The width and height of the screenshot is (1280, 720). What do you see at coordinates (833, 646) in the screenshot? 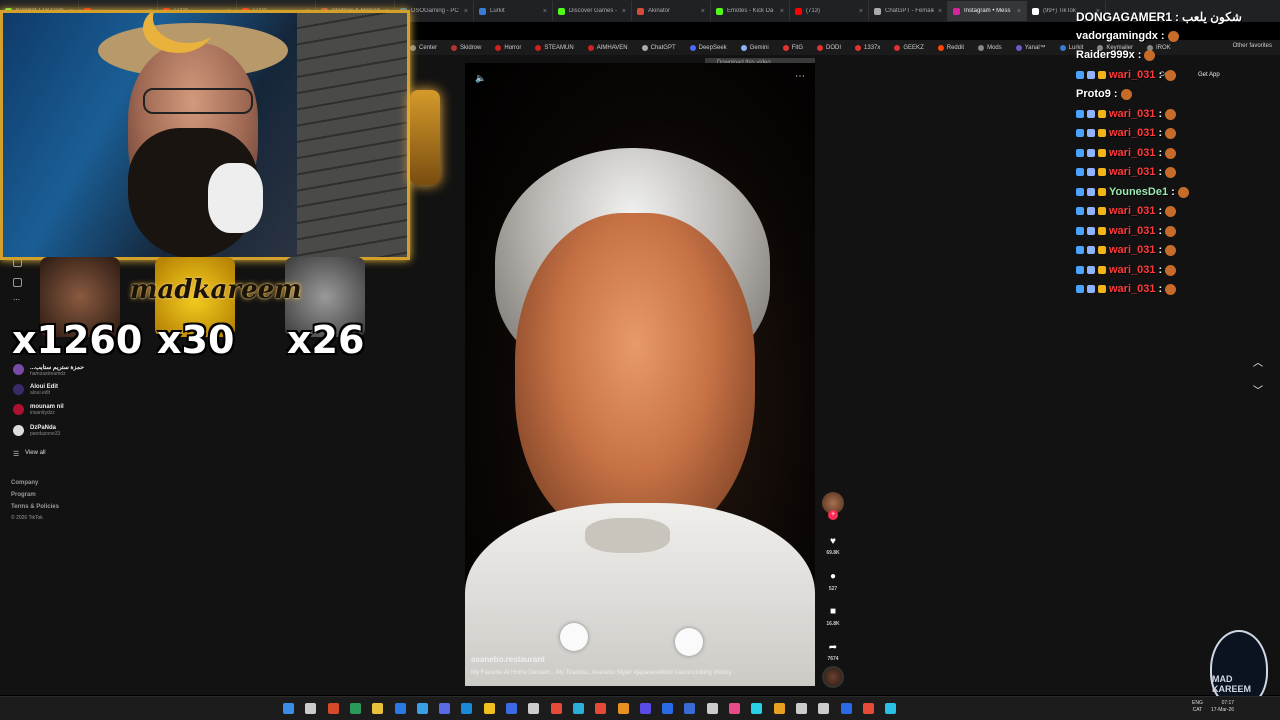
I see `share-button: ➦` at bounding box center [833, 646].